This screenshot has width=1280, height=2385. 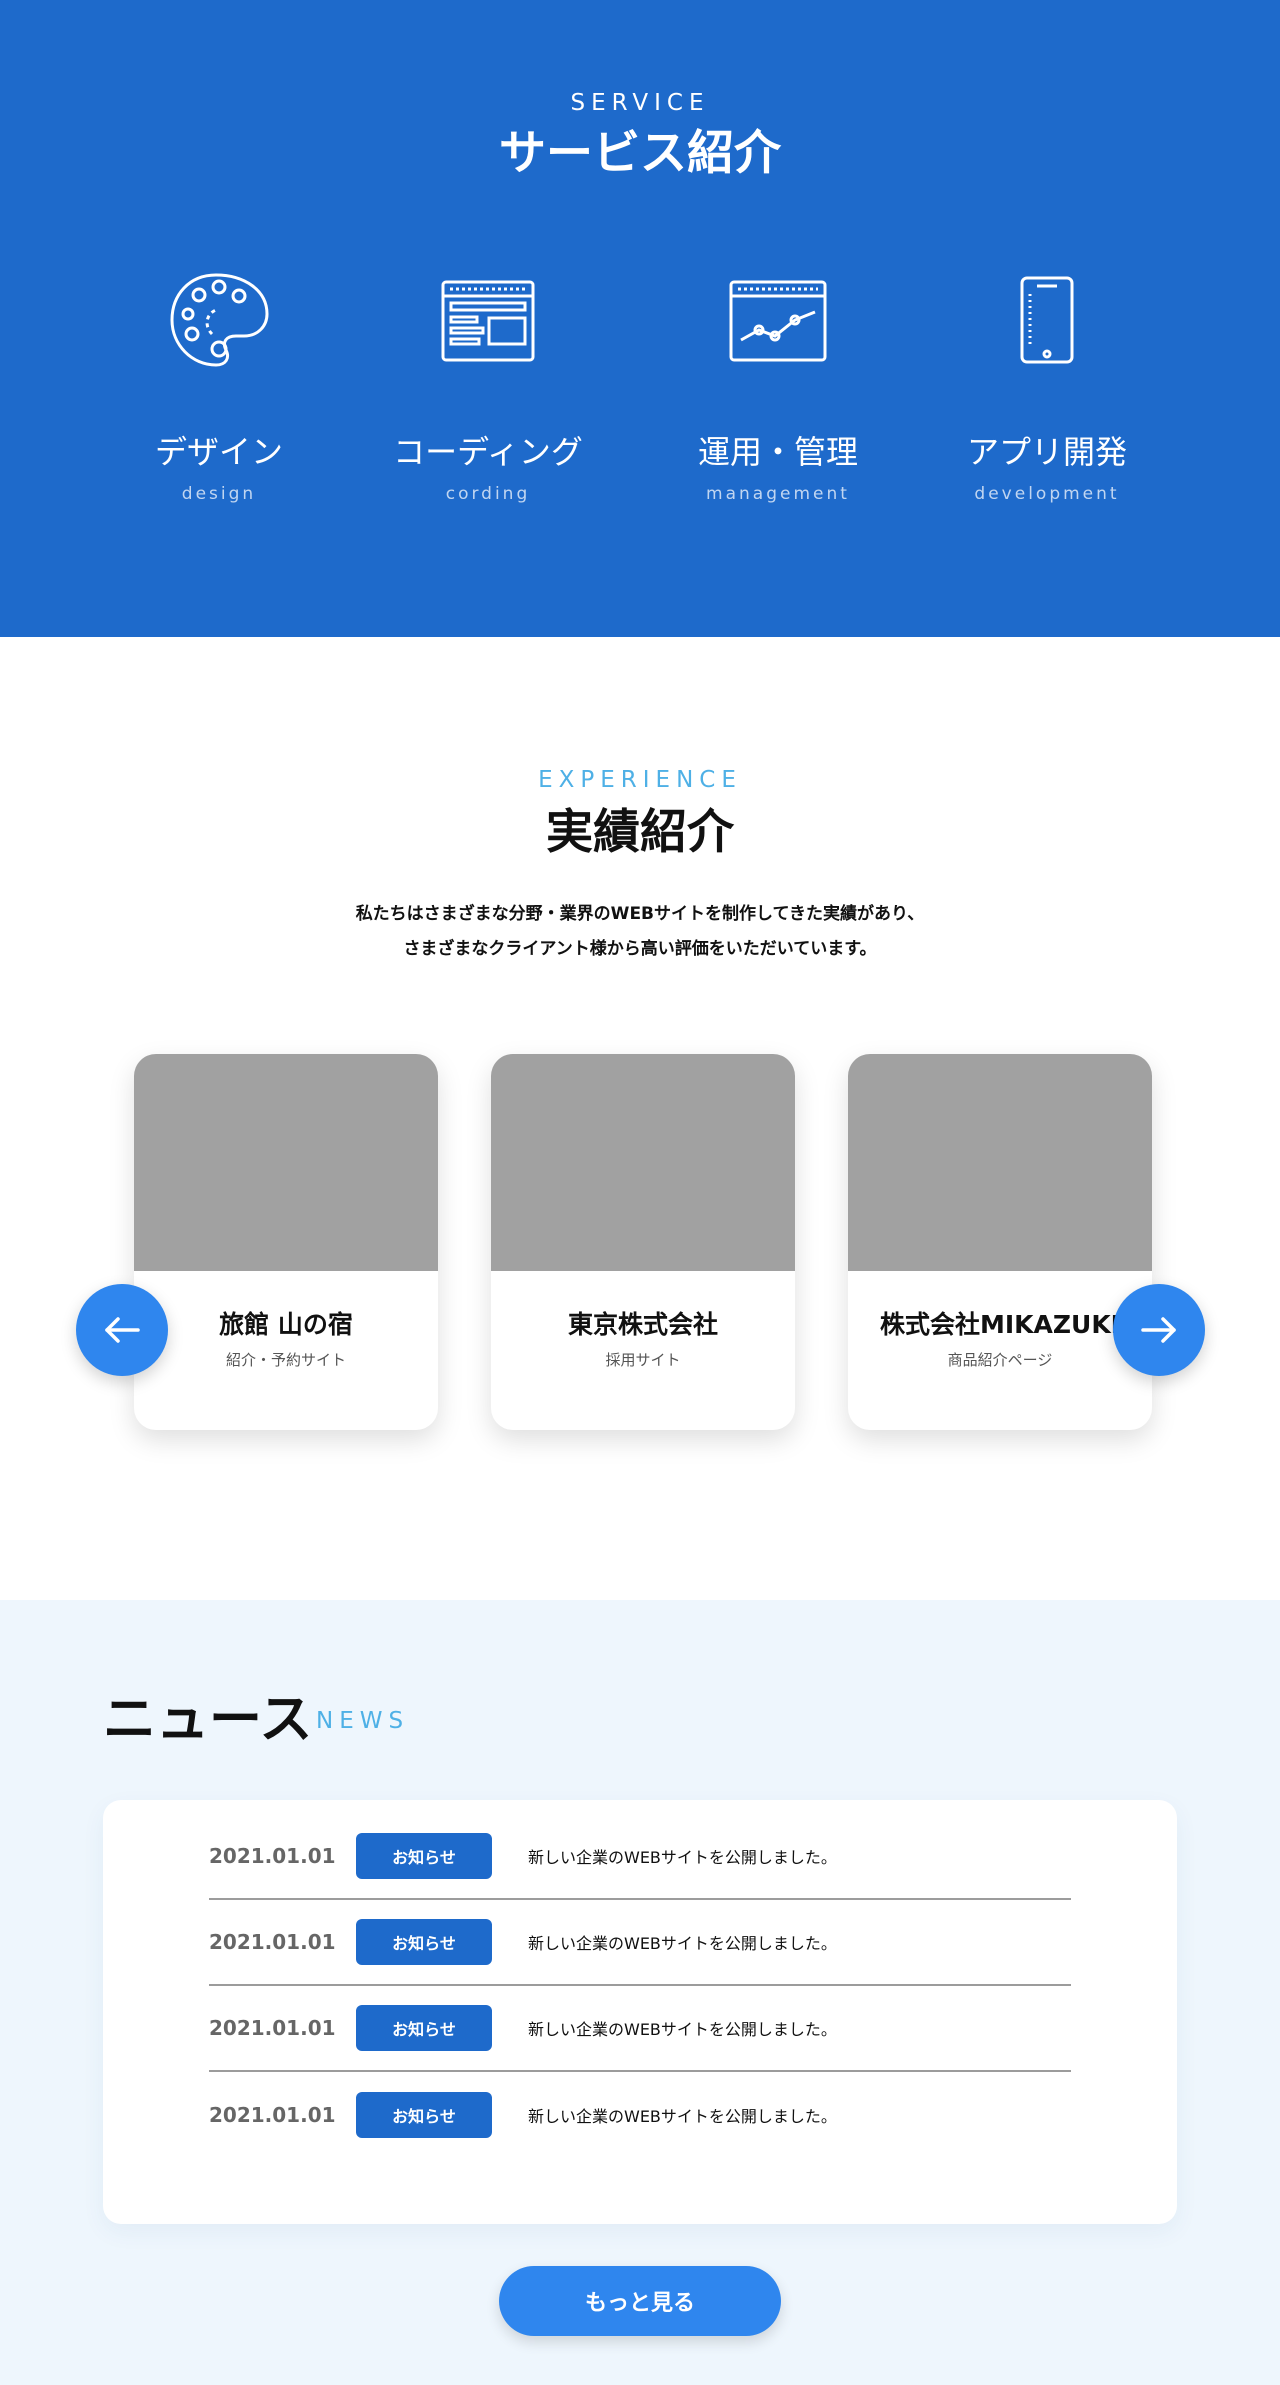 I want to click on card-description: 商品紹介ページ, so click(x=1000, y=1360).